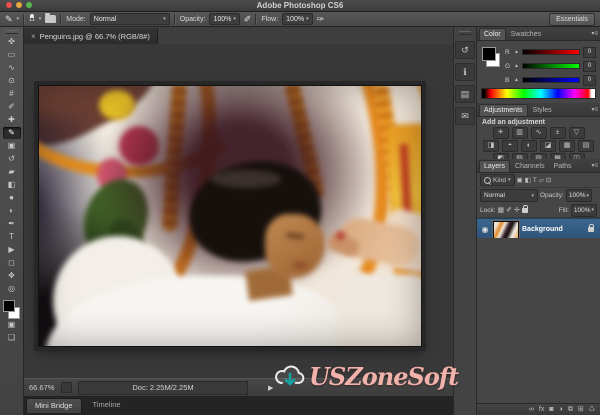  What do you see at coordinates (506, 229) in the screenshot?
I see `layer-thumbnail` at bounding box center [506, 229].